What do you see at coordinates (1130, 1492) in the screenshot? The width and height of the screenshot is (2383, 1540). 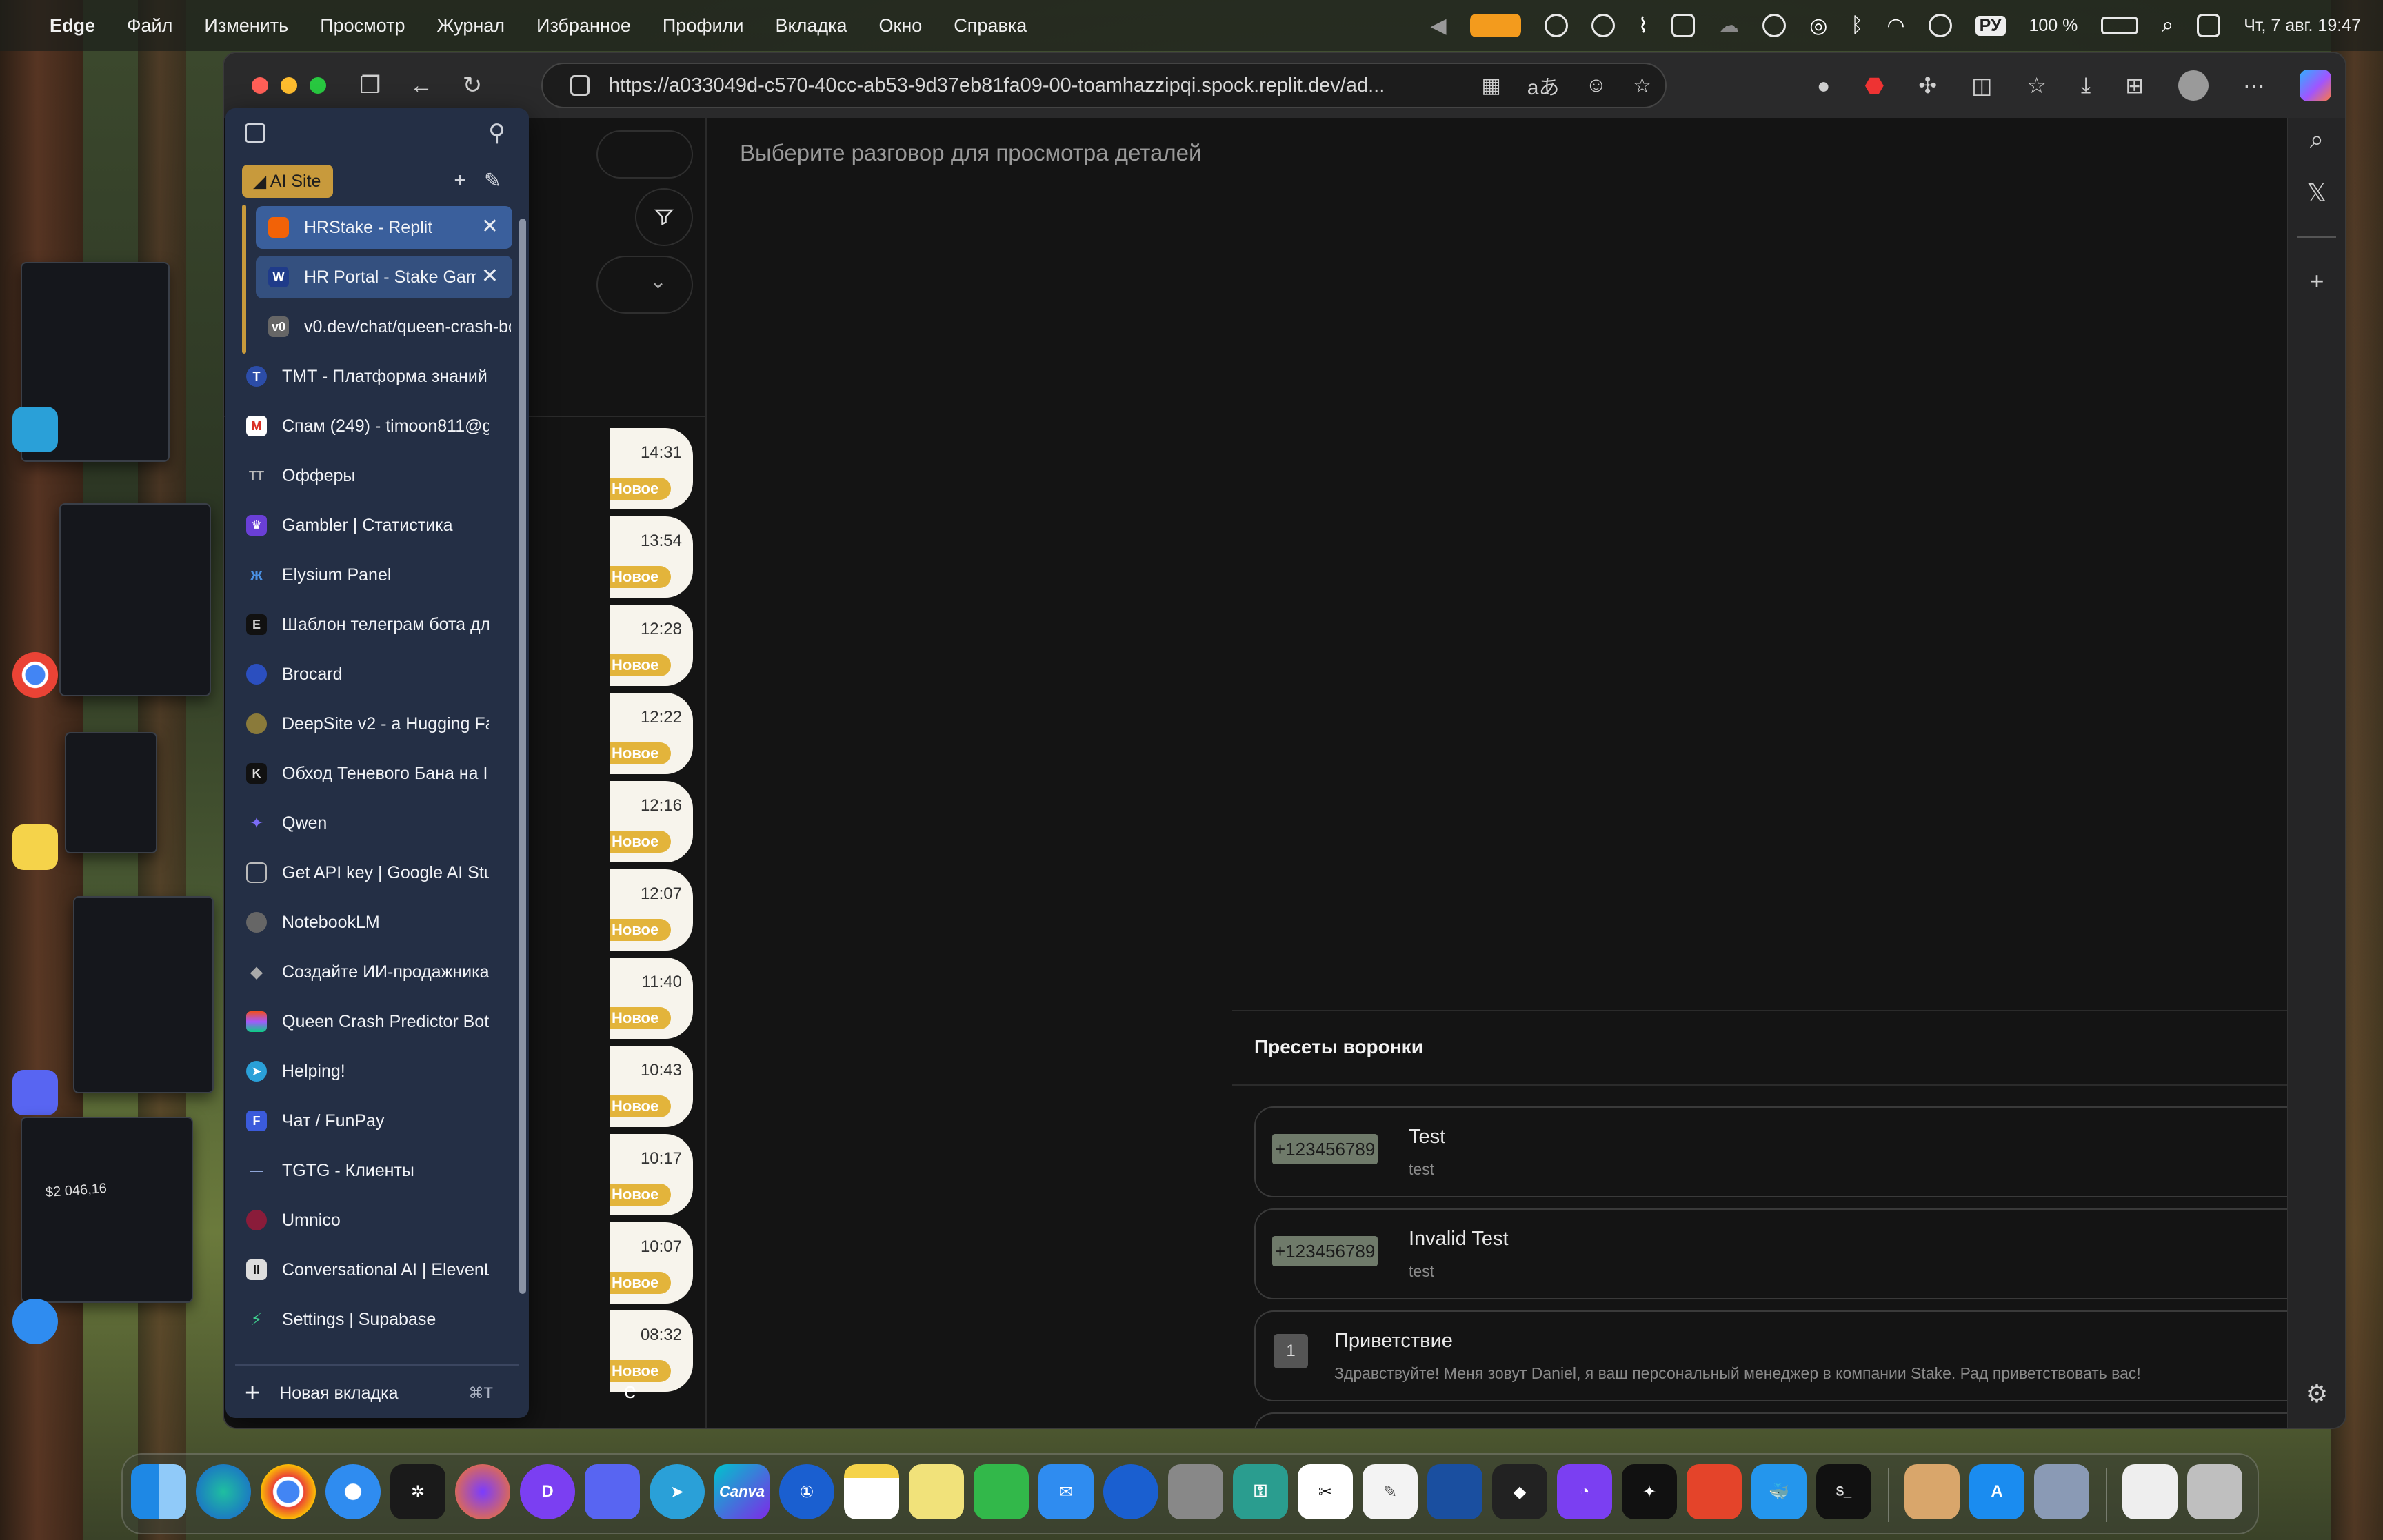 I see `surfshark-icon` at bounding box center [1130, 1492].